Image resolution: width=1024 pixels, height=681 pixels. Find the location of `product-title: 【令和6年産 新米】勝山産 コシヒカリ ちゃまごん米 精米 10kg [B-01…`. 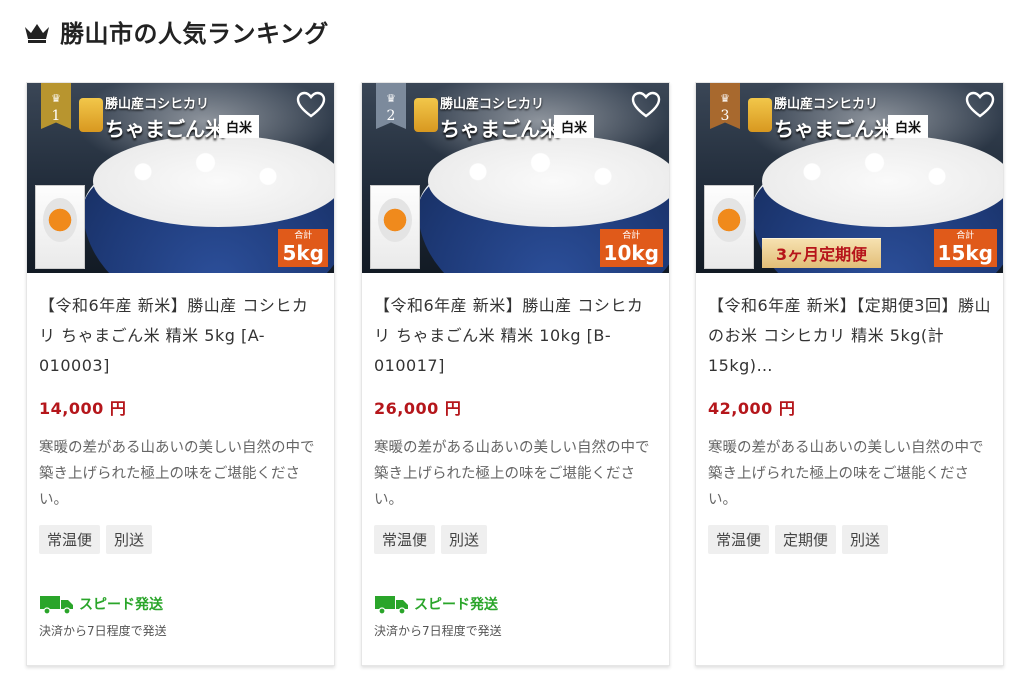

product-title: 【令和6年産 新米】勝山産 コシヒカリ ちゃまごん米 精米 10kg [B-01… is located at coordinates (515, 336).